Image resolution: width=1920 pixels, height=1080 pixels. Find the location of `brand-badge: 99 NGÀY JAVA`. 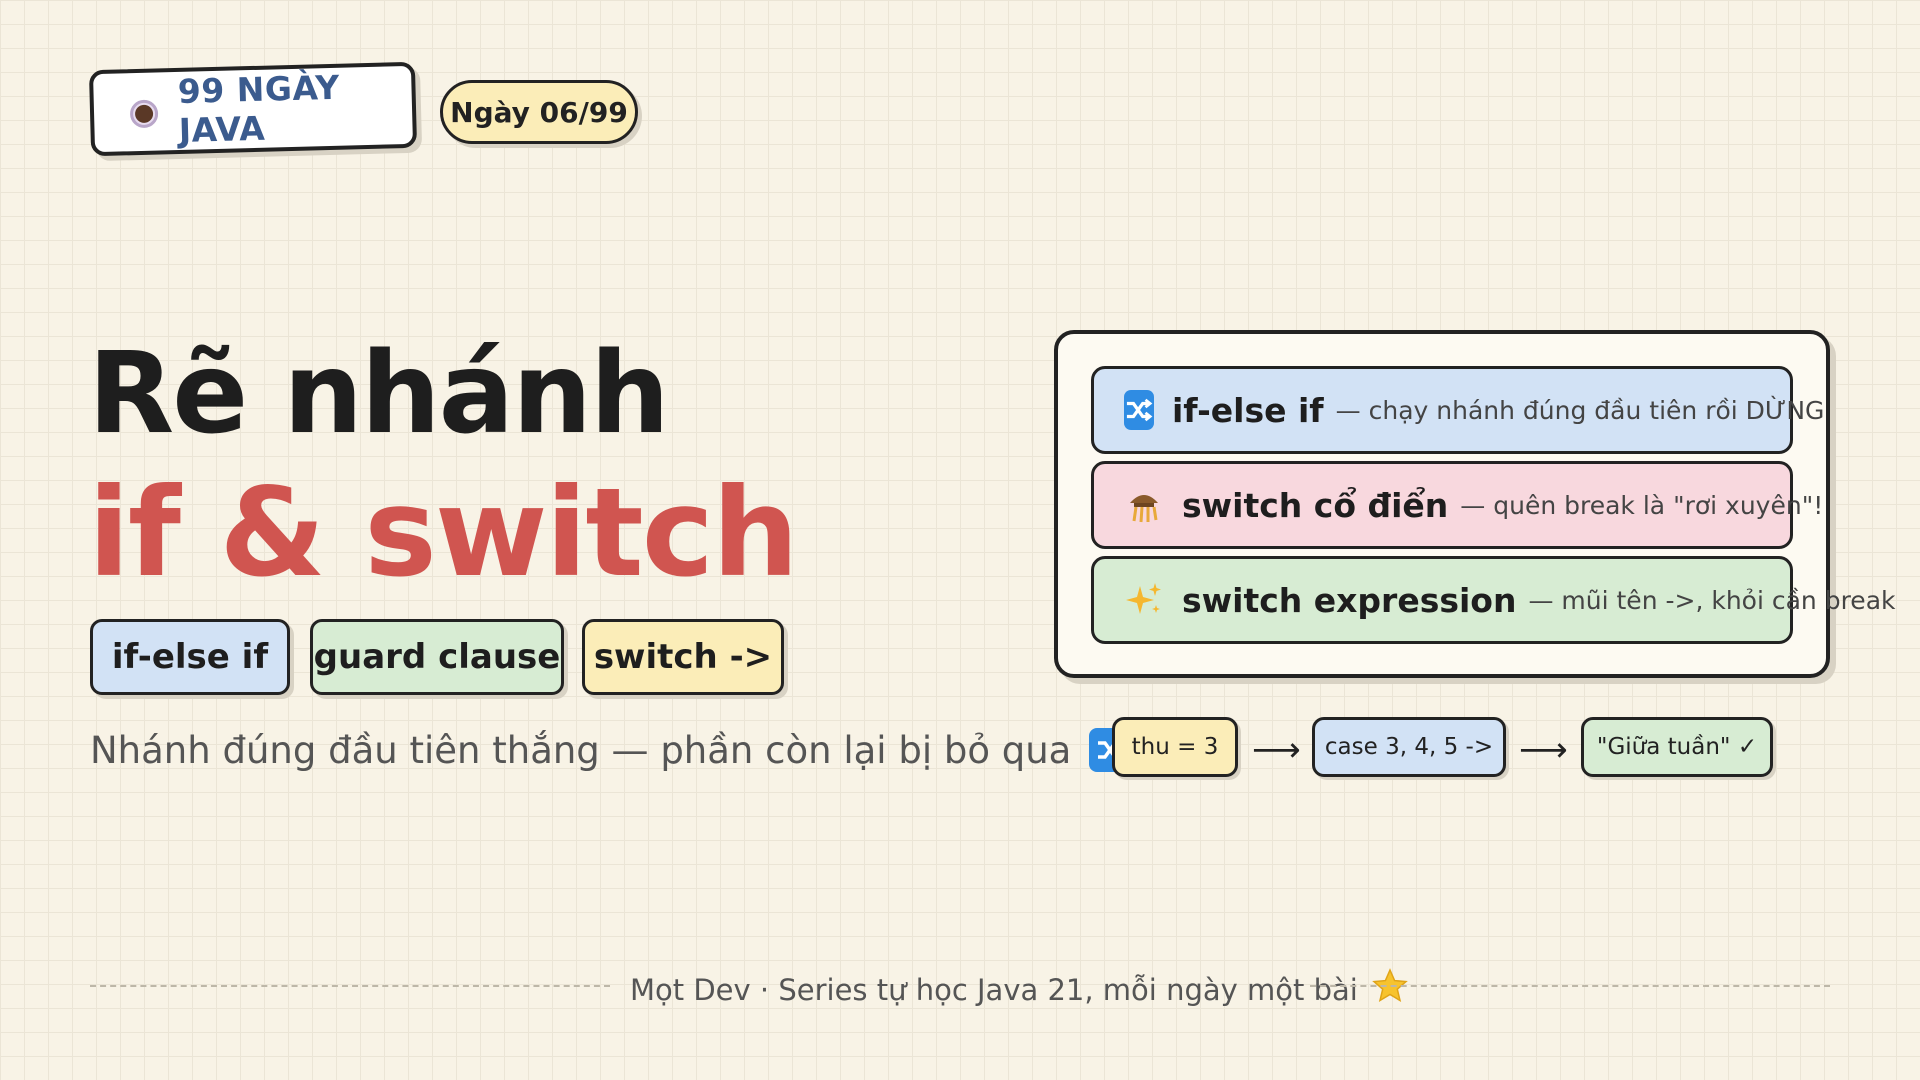

brand-badge: 99 NGÀY JAVA is located at coordinates (253, 109).